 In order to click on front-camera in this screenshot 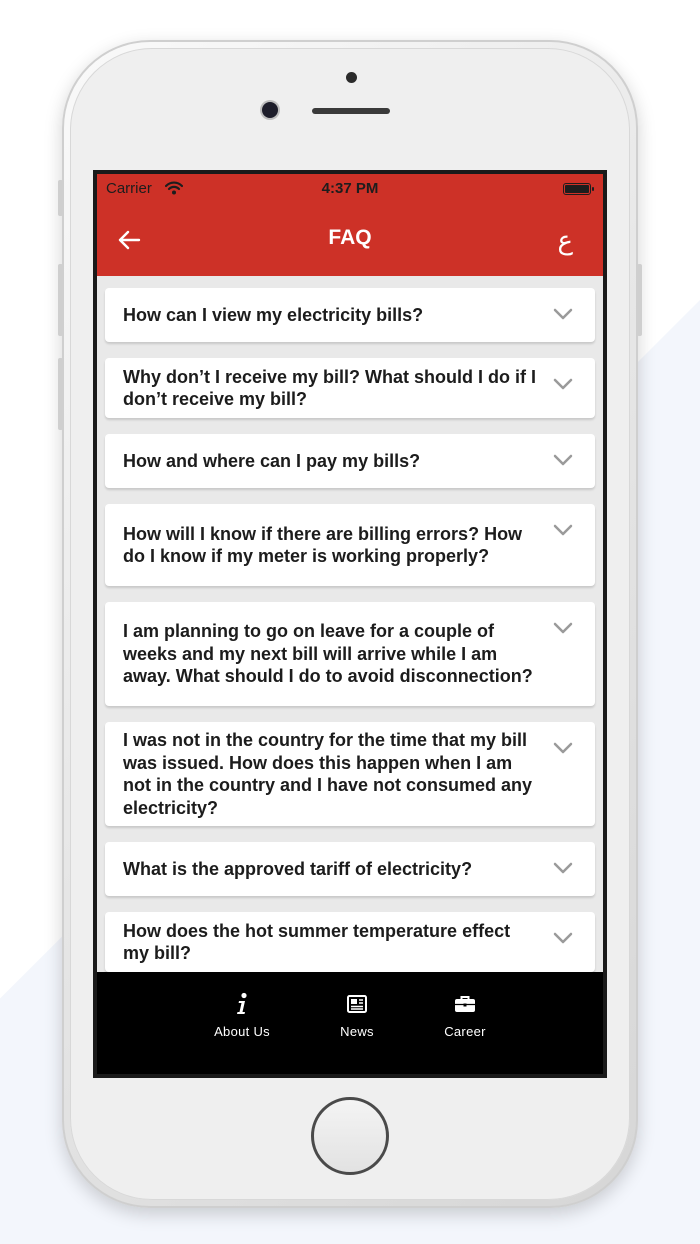, I will do `click(270, 110)`.